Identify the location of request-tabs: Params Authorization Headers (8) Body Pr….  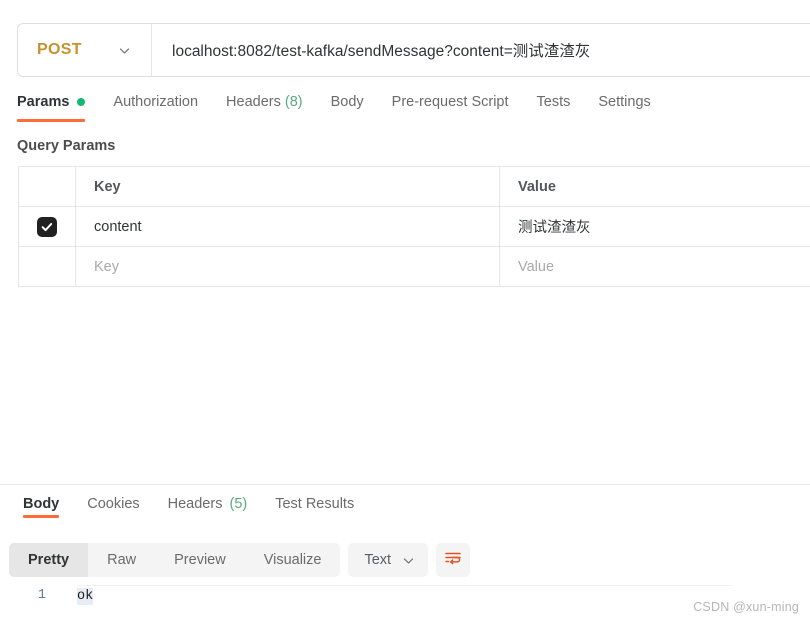
(405, 105).